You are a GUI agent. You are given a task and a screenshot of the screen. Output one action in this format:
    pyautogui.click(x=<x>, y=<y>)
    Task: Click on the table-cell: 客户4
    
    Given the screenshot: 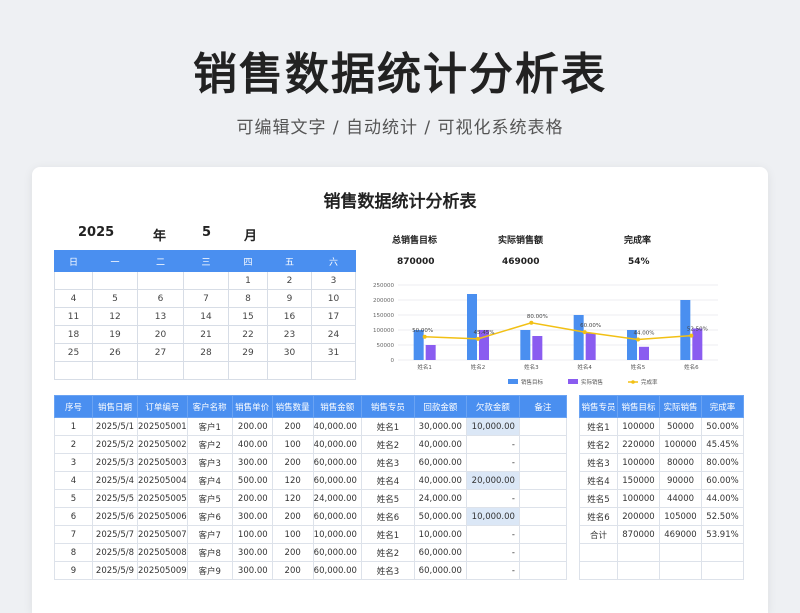 What is the action you would take?
    pyautogui.click(x=209, y=480)
    